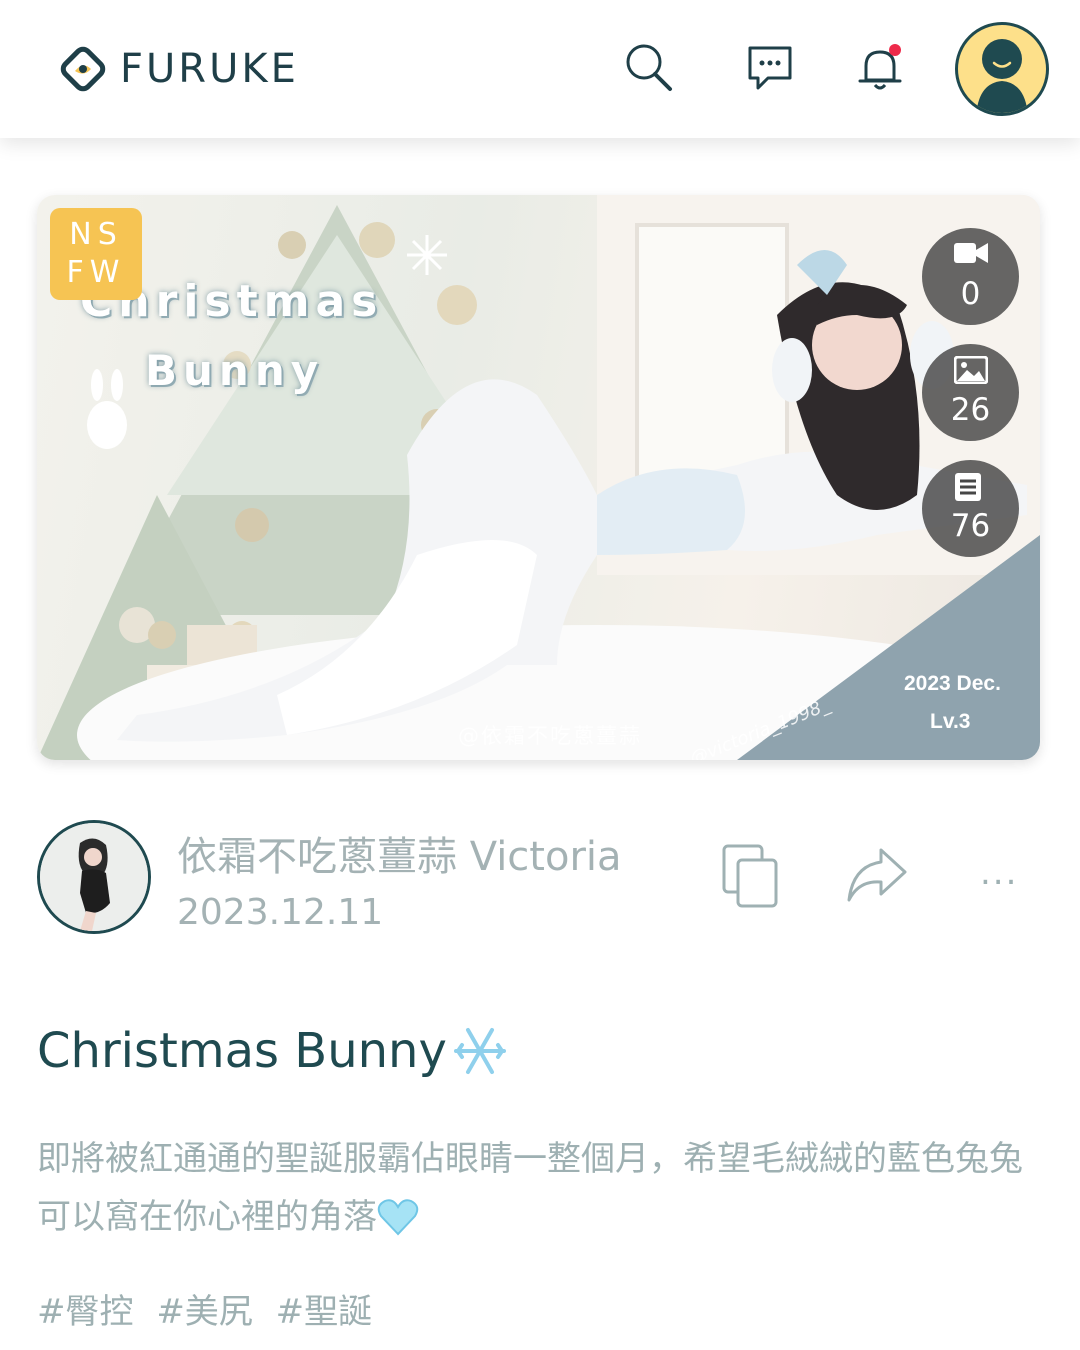 The height and width of the screenshot is (1350, 1080). Describe the element at coordinates (530, 1188) in the screenshot. I see `post-body-text: 即將被紅通通的聖誕服霸佔眼睛一整個月，希望毛絨絨的藍色兔兔可以窩在你心裡的角落` at that location.